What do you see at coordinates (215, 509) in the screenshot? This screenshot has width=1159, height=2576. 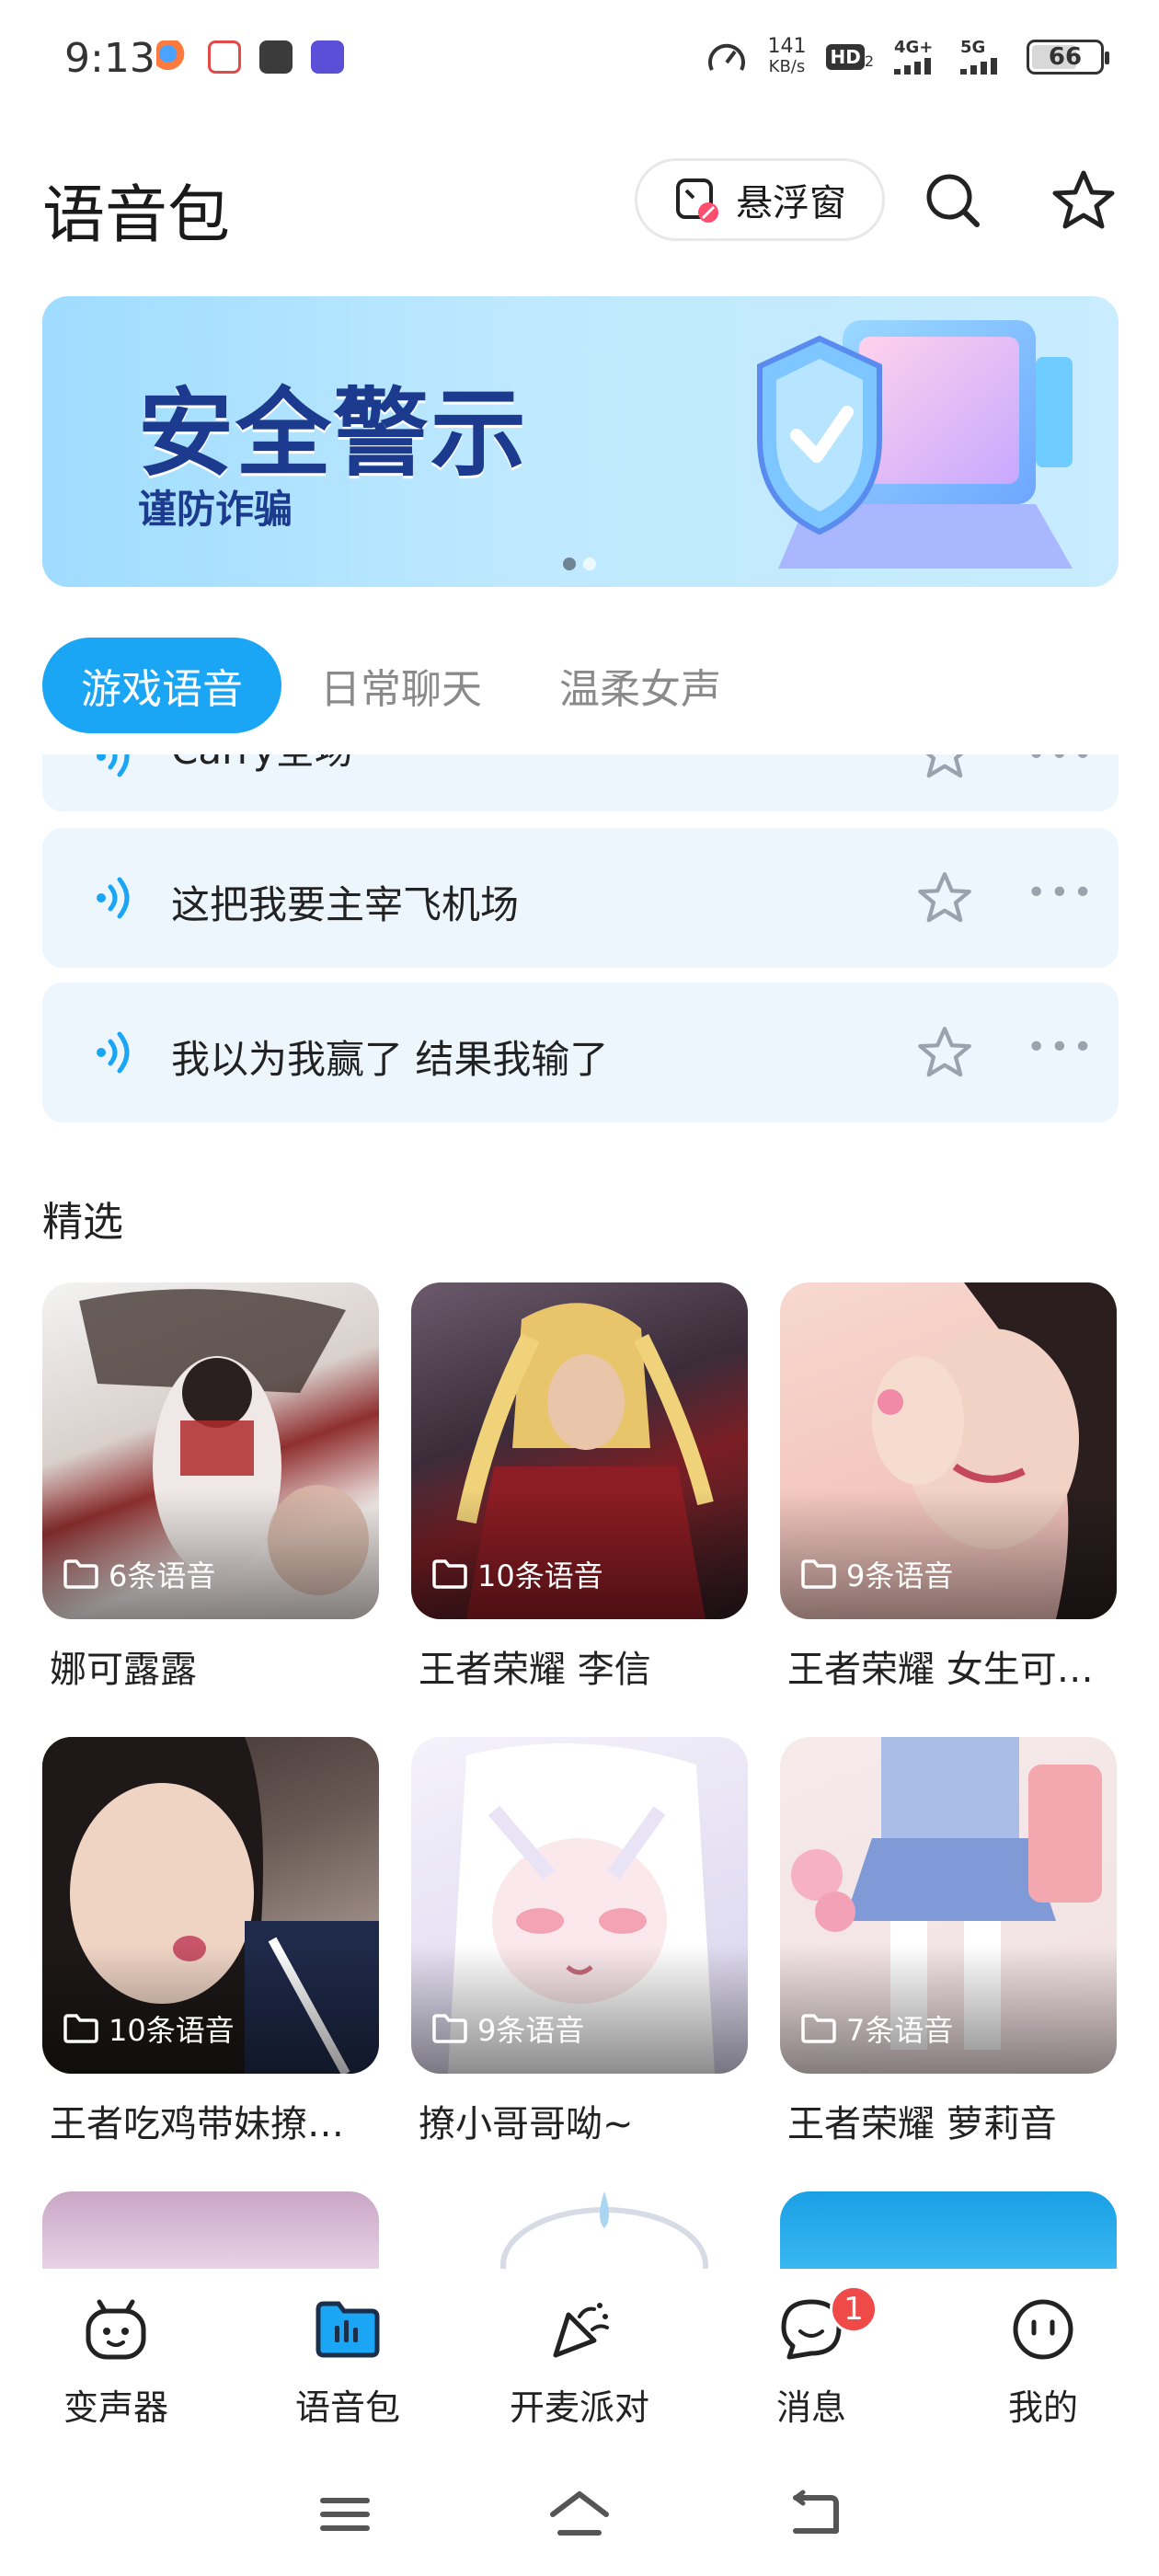 I see `banner-subtitle: 谨防诈骗` at bounding box center [215, 509].